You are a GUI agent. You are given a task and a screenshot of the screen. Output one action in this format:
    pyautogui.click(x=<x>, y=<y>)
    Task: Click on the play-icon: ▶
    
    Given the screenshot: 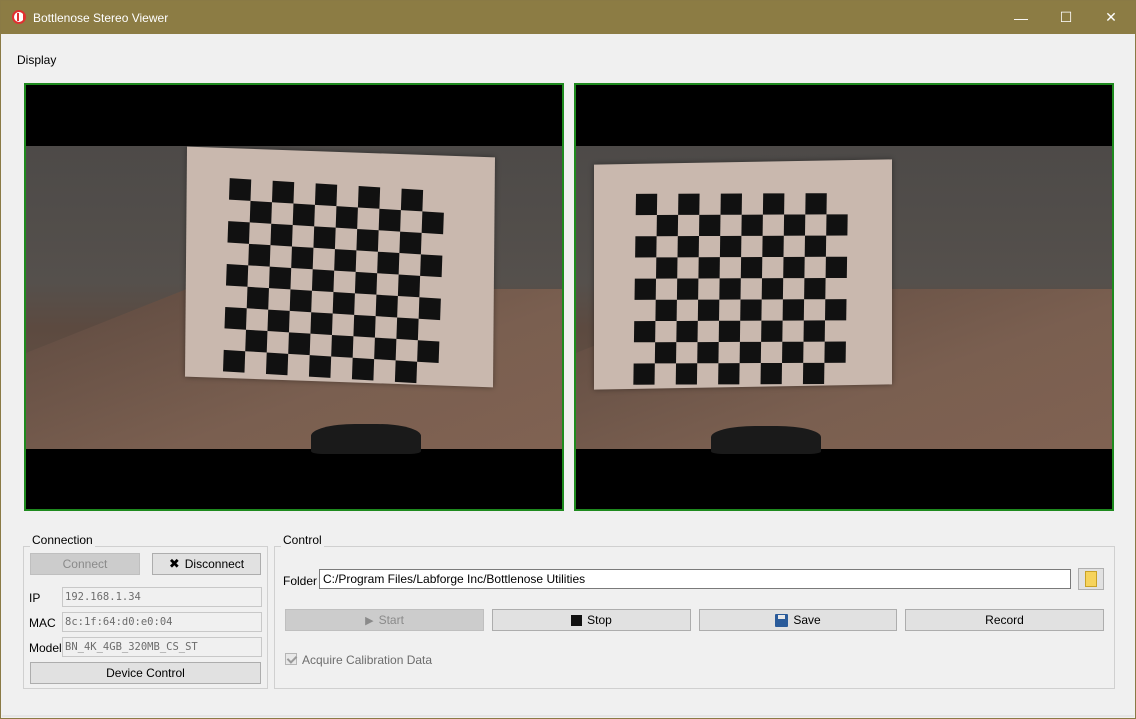 What is the action you would take?
    pyautogui.click(x=369, y=620)
    